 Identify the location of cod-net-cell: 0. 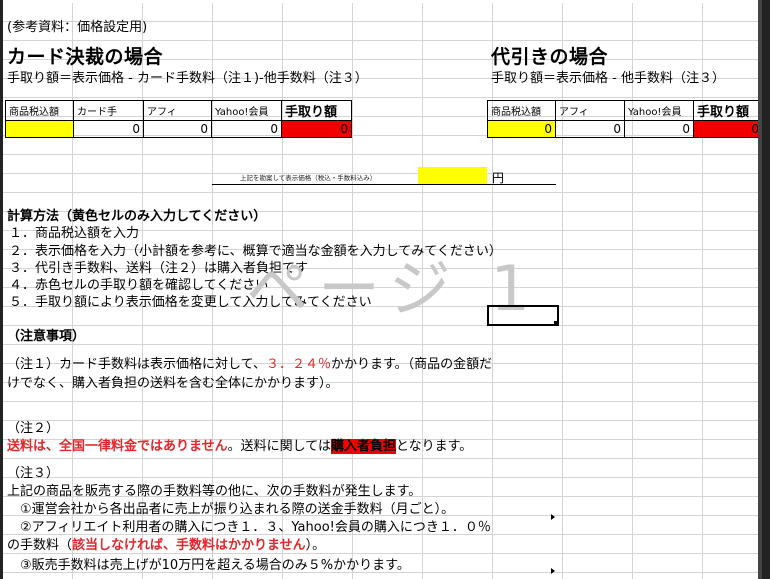
(728, 129).